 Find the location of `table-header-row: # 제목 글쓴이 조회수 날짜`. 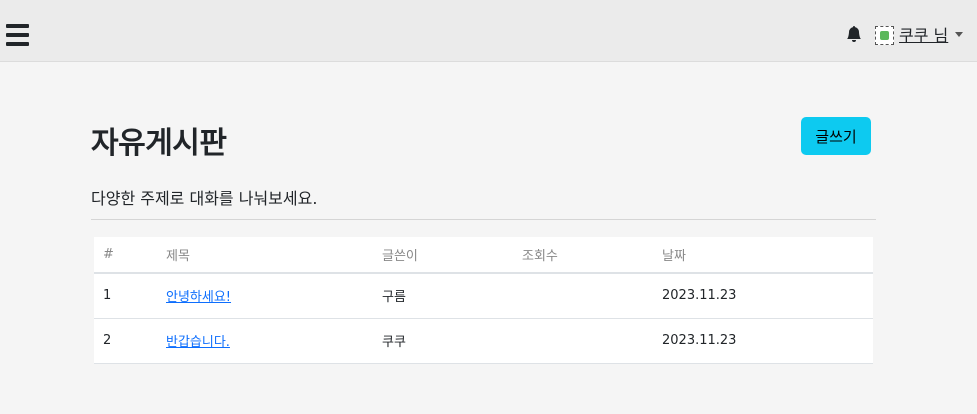

table-header-row: # 제목 글쓴이 조회수 날짜 is located at coordinates (483, 255).